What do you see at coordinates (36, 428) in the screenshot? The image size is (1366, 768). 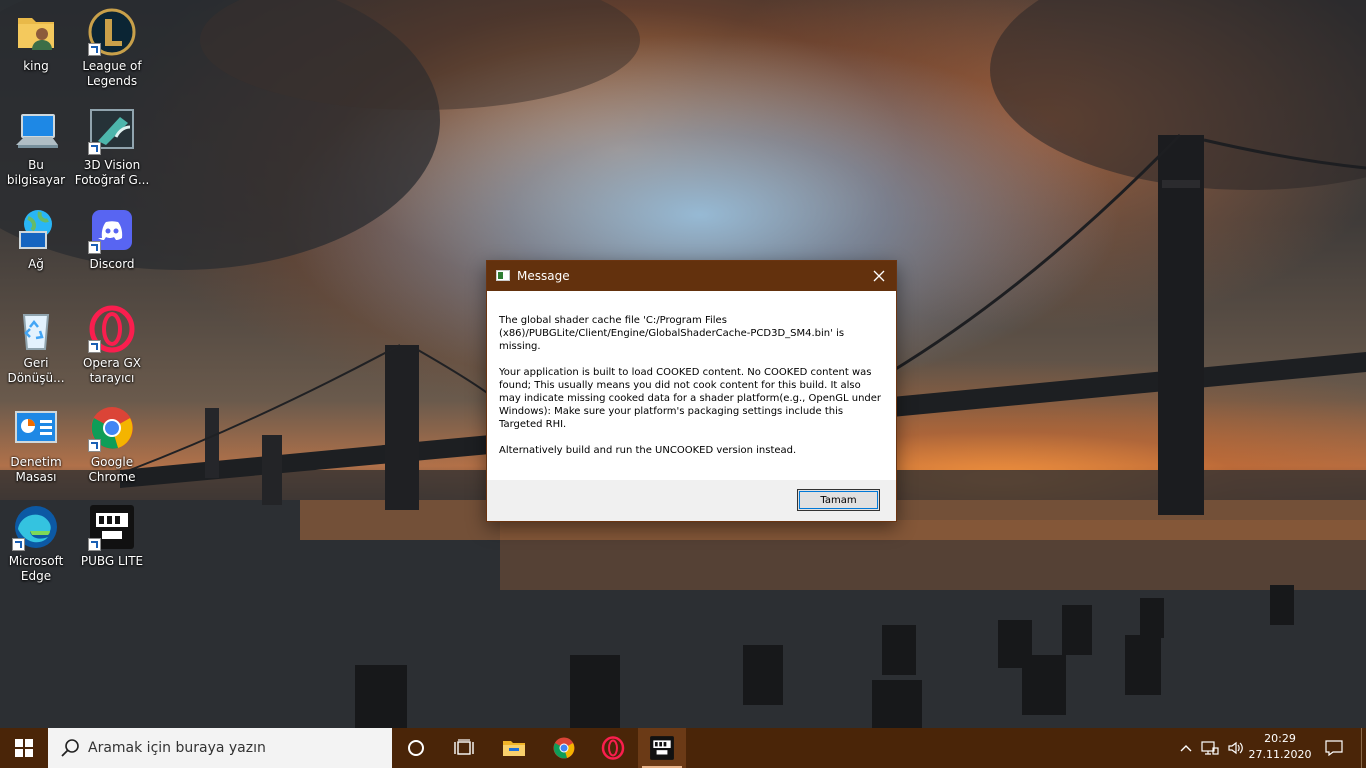 I see `control-panel-icon` at bounding box center [36, 428].